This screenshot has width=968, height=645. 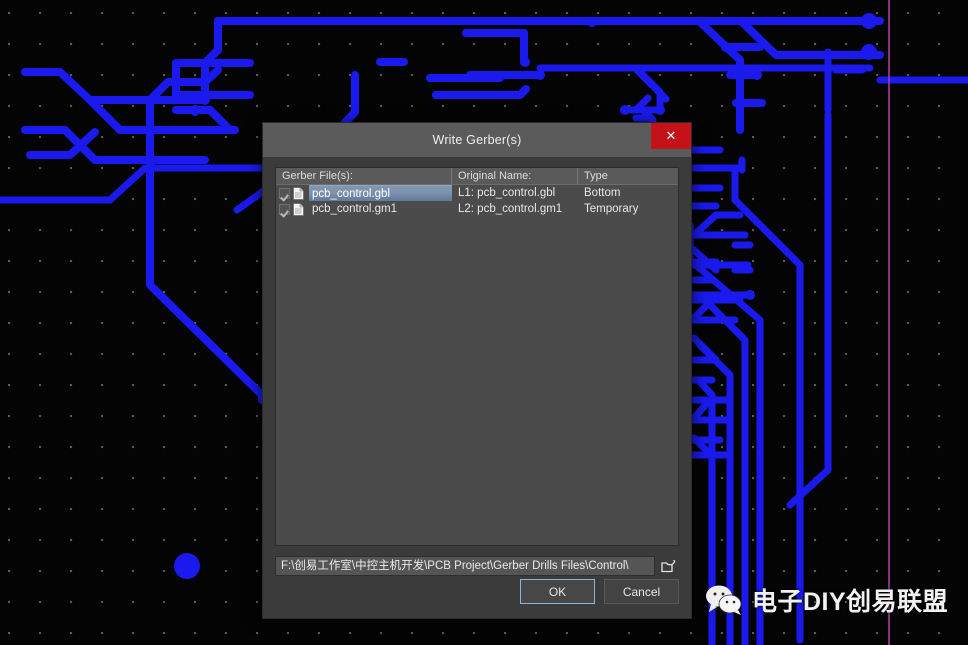 What do you see at coordinates (507, 193) in the screenshot?
I see `file-original-name: L1: pcb_control.gbl` at bounding box center [507, 193].